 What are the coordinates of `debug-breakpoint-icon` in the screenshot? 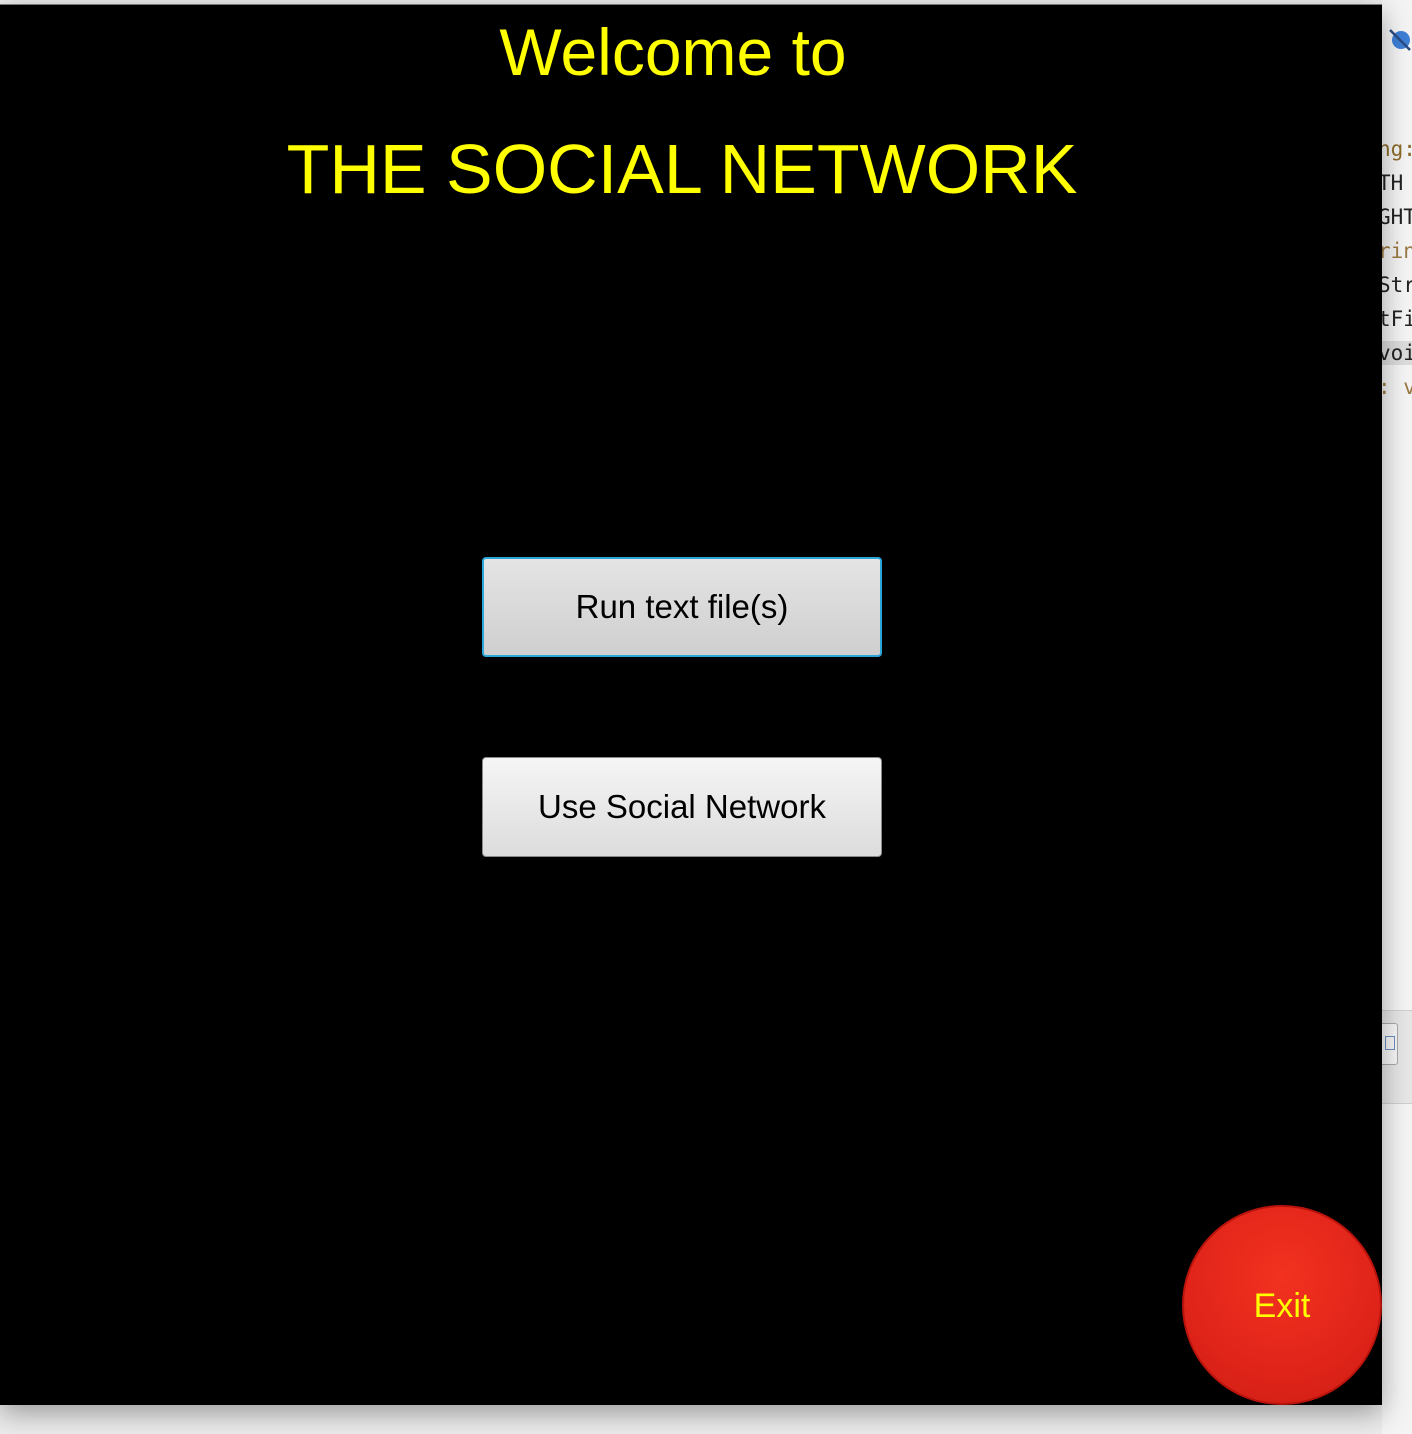 It's located at (1400, 40).